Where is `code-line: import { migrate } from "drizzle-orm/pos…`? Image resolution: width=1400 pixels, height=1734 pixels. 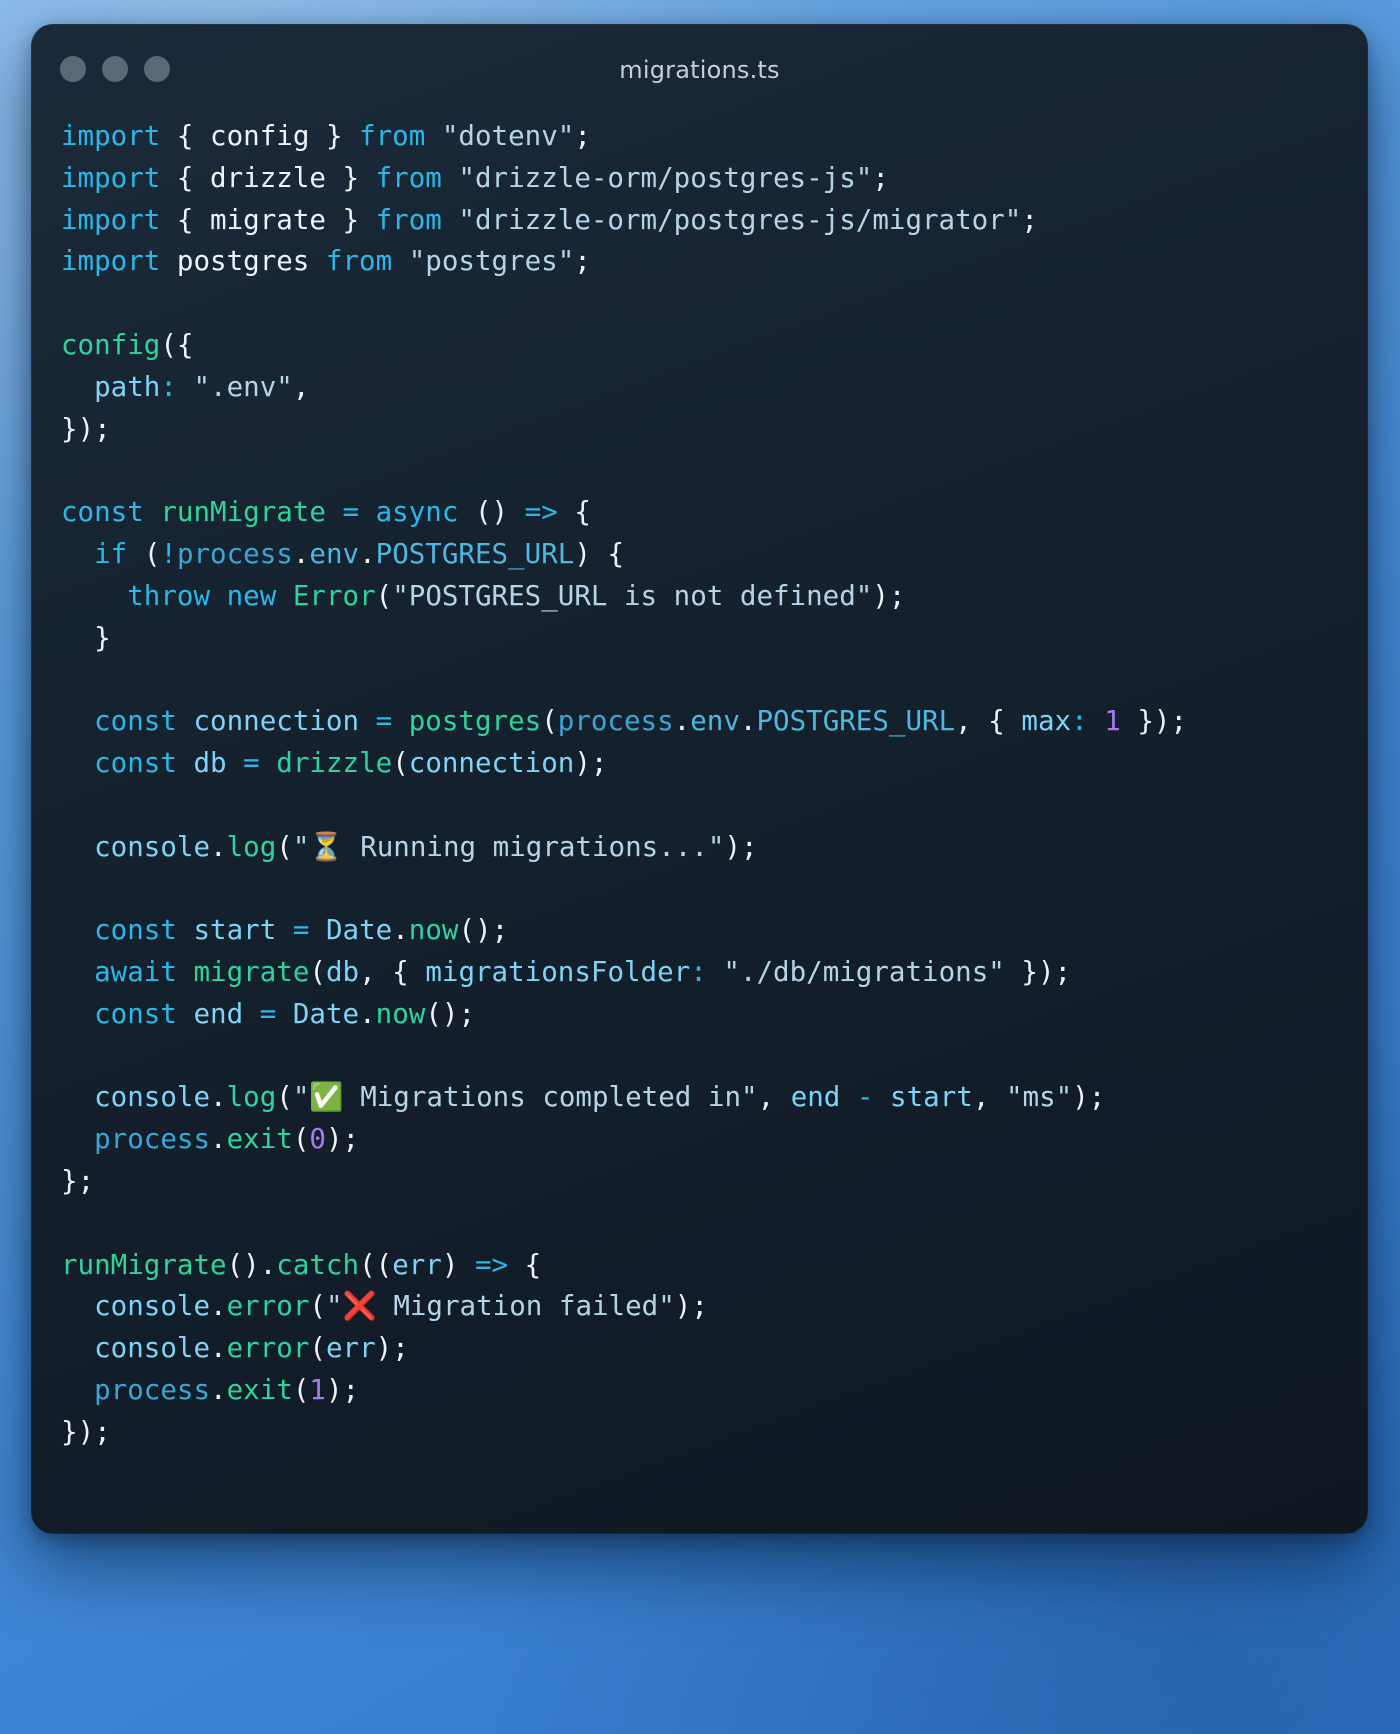
code-line: import { migrate } from "drizzle-orm/pos… is located at coordinates (549, 219).